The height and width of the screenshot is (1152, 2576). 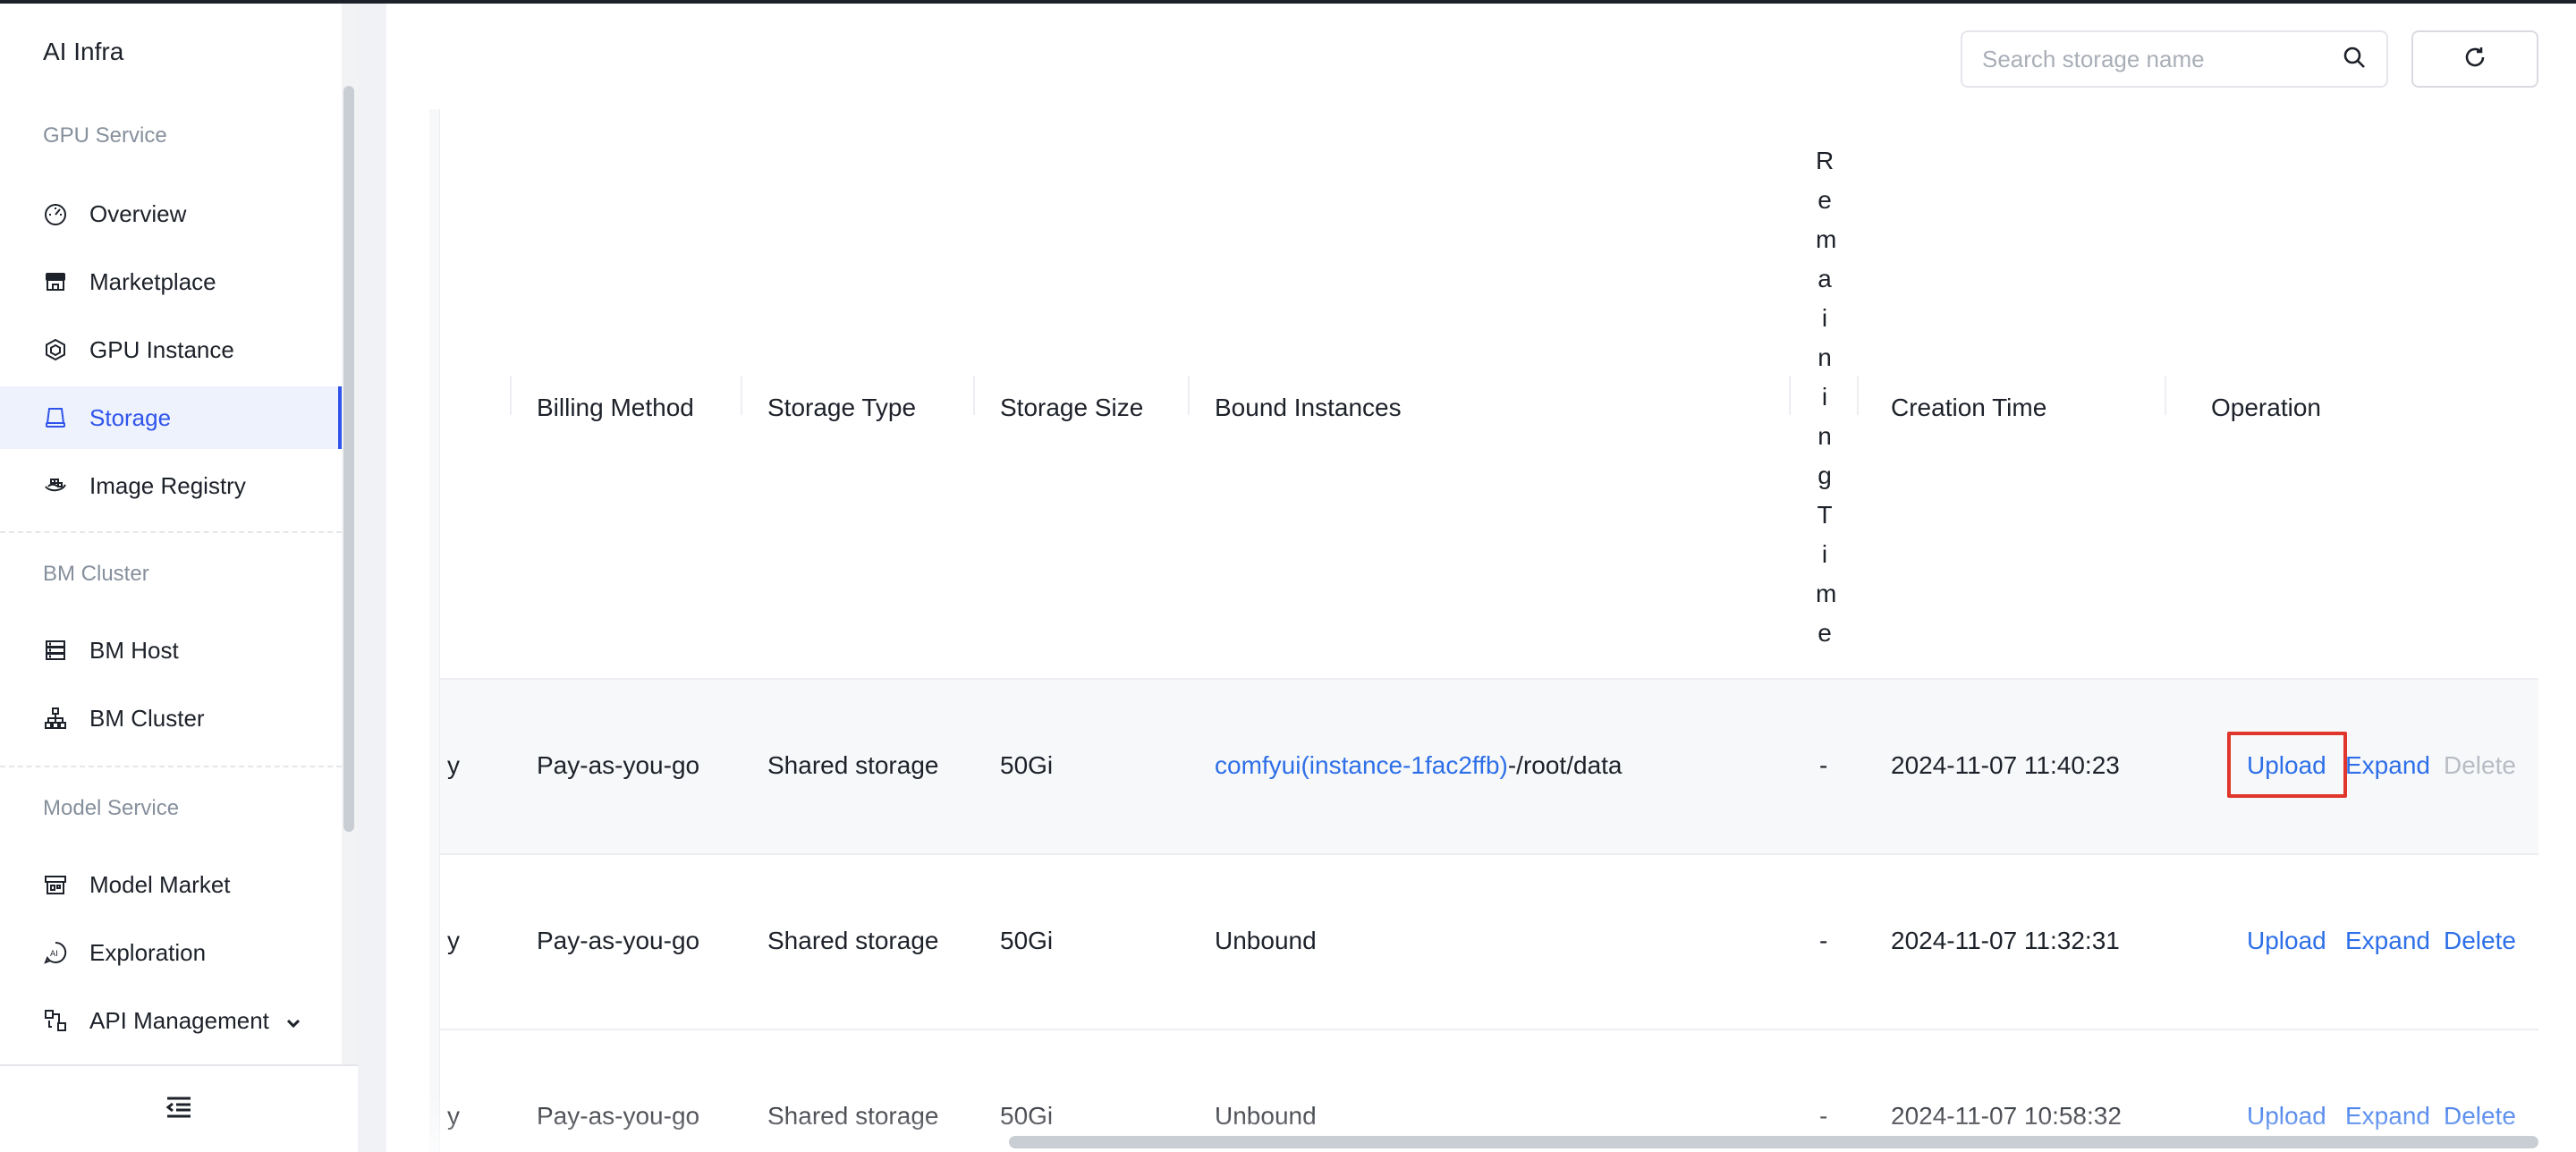 What do you see at coordinates (348, 459) in the screenshot?
I see `sidebar-scrollbar` at bounding box center [348, 459].